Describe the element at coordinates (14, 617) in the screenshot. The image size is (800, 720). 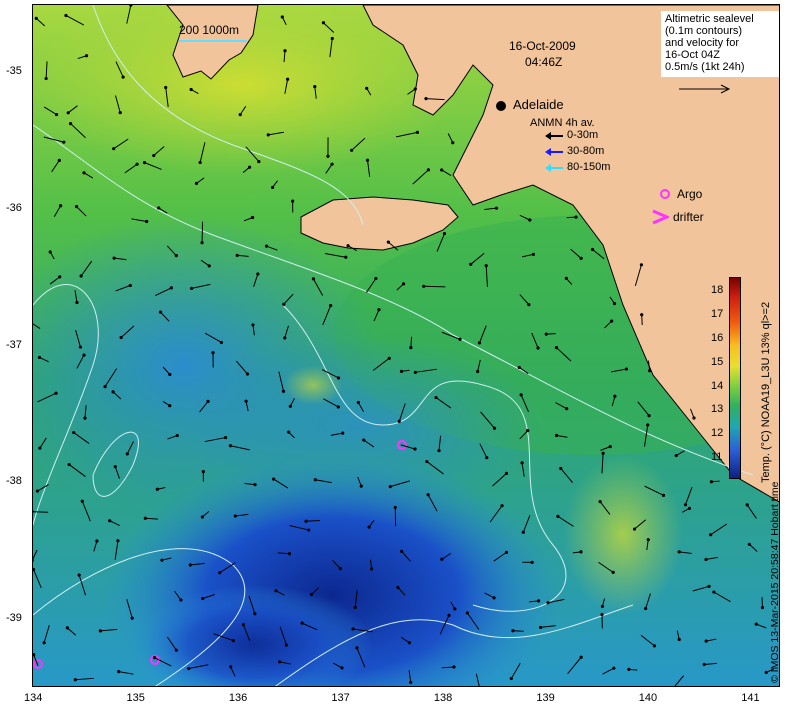
I see `latitude-tick-label: -39` at that location.